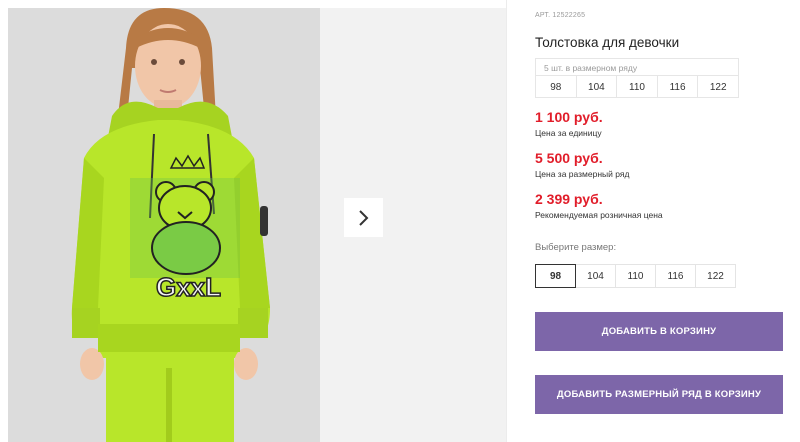  Describe the element at coordinates (715, 276) in the screenshot. I see `size-option-122: 122` at that location.